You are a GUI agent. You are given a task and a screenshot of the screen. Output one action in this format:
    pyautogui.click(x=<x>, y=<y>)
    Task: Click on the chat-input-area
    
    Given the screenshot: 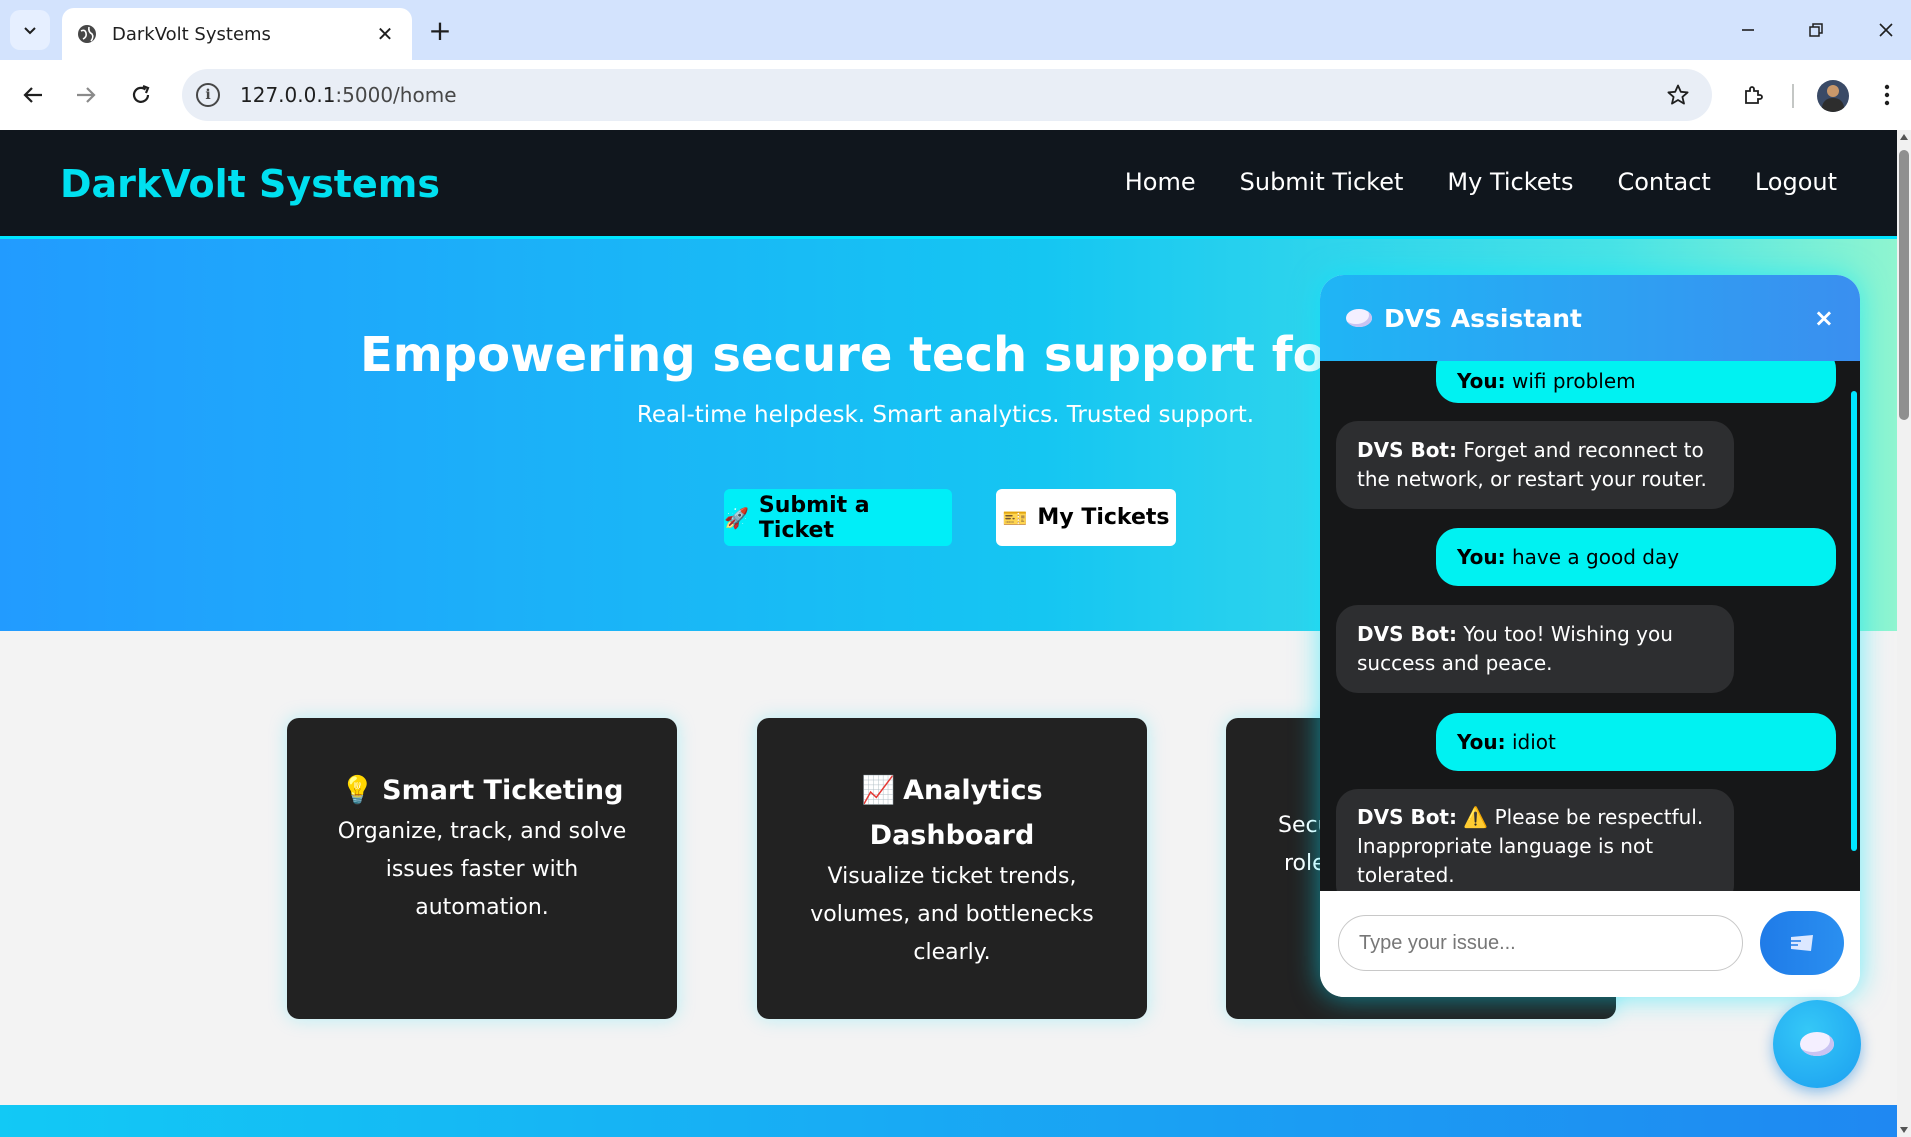 What is the action you would take?
    pyautogui.click(x=1590, y=944)
    